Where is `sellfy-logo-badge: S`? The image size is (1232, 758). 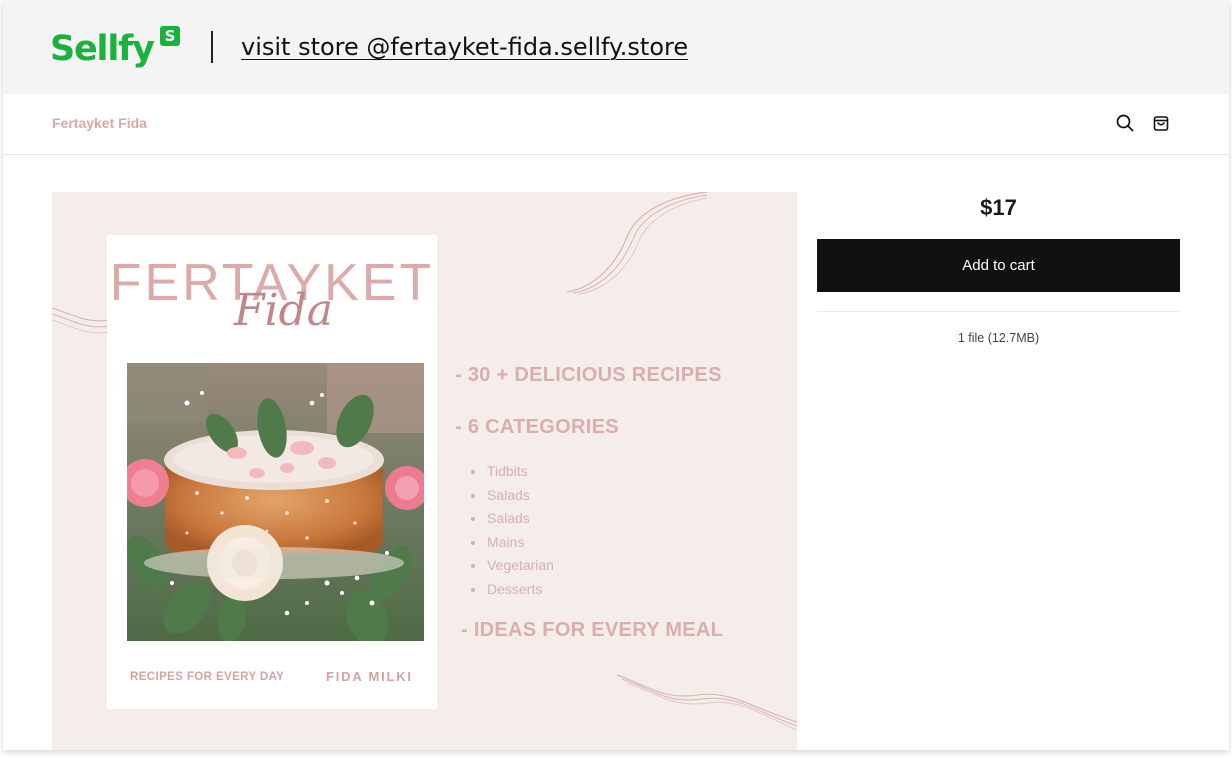 sellfy-logo-badge: S is located at coordinates (170, 36).